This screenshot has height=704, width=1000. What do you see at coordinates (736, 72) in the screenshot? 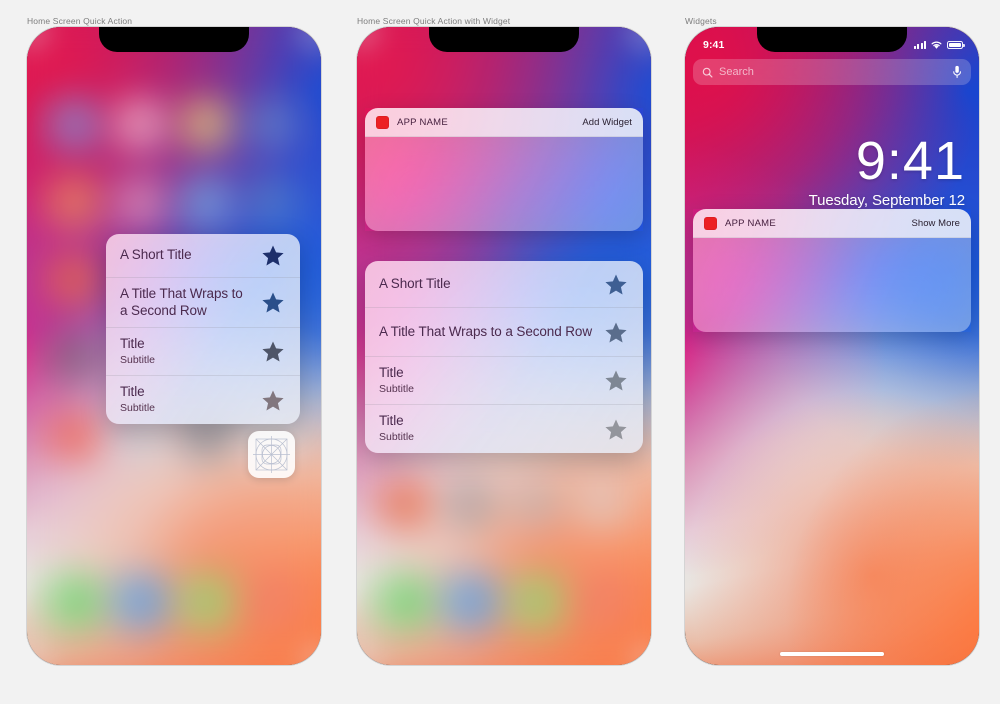
I see `search-placeholder: Search` at bounding box center [736, 72].